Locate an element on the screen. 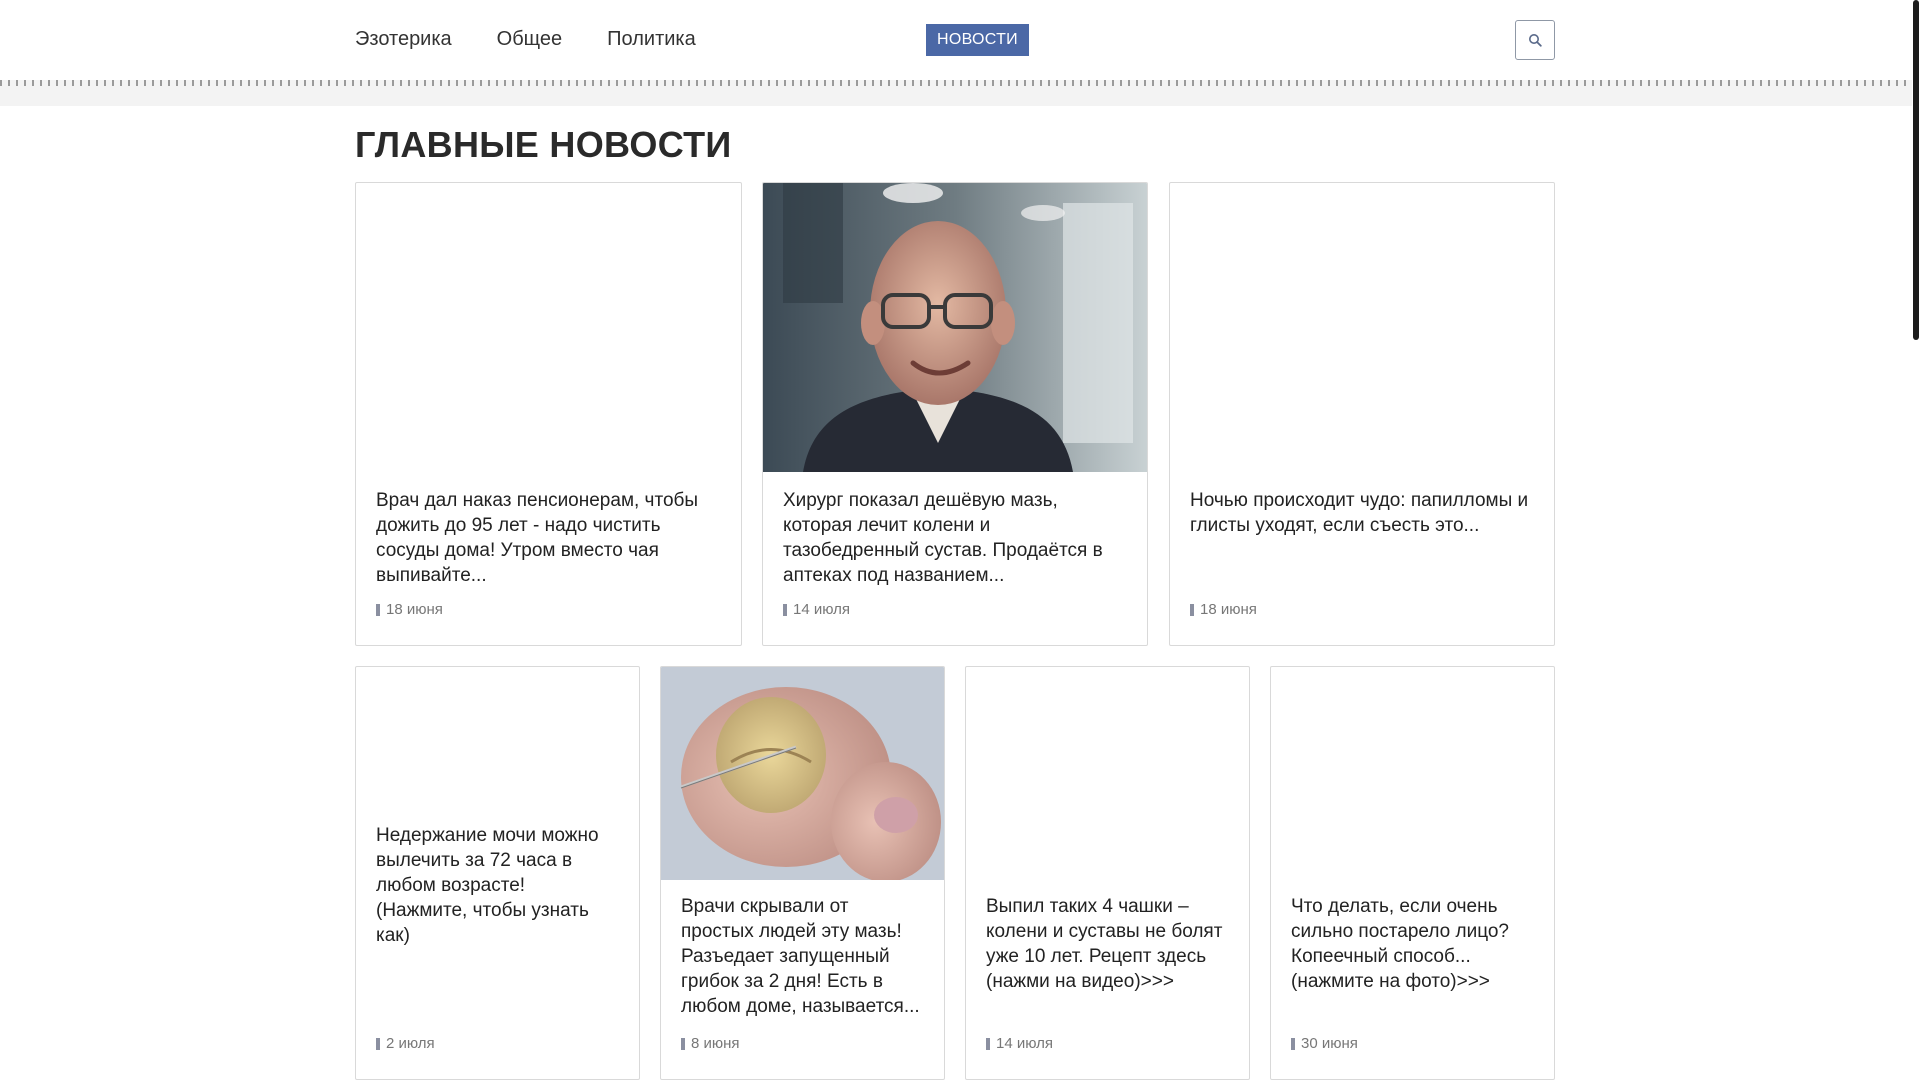 The height and width of the screenshot is (1080, 1920). search-icon is located at coordinates (1535, 40).